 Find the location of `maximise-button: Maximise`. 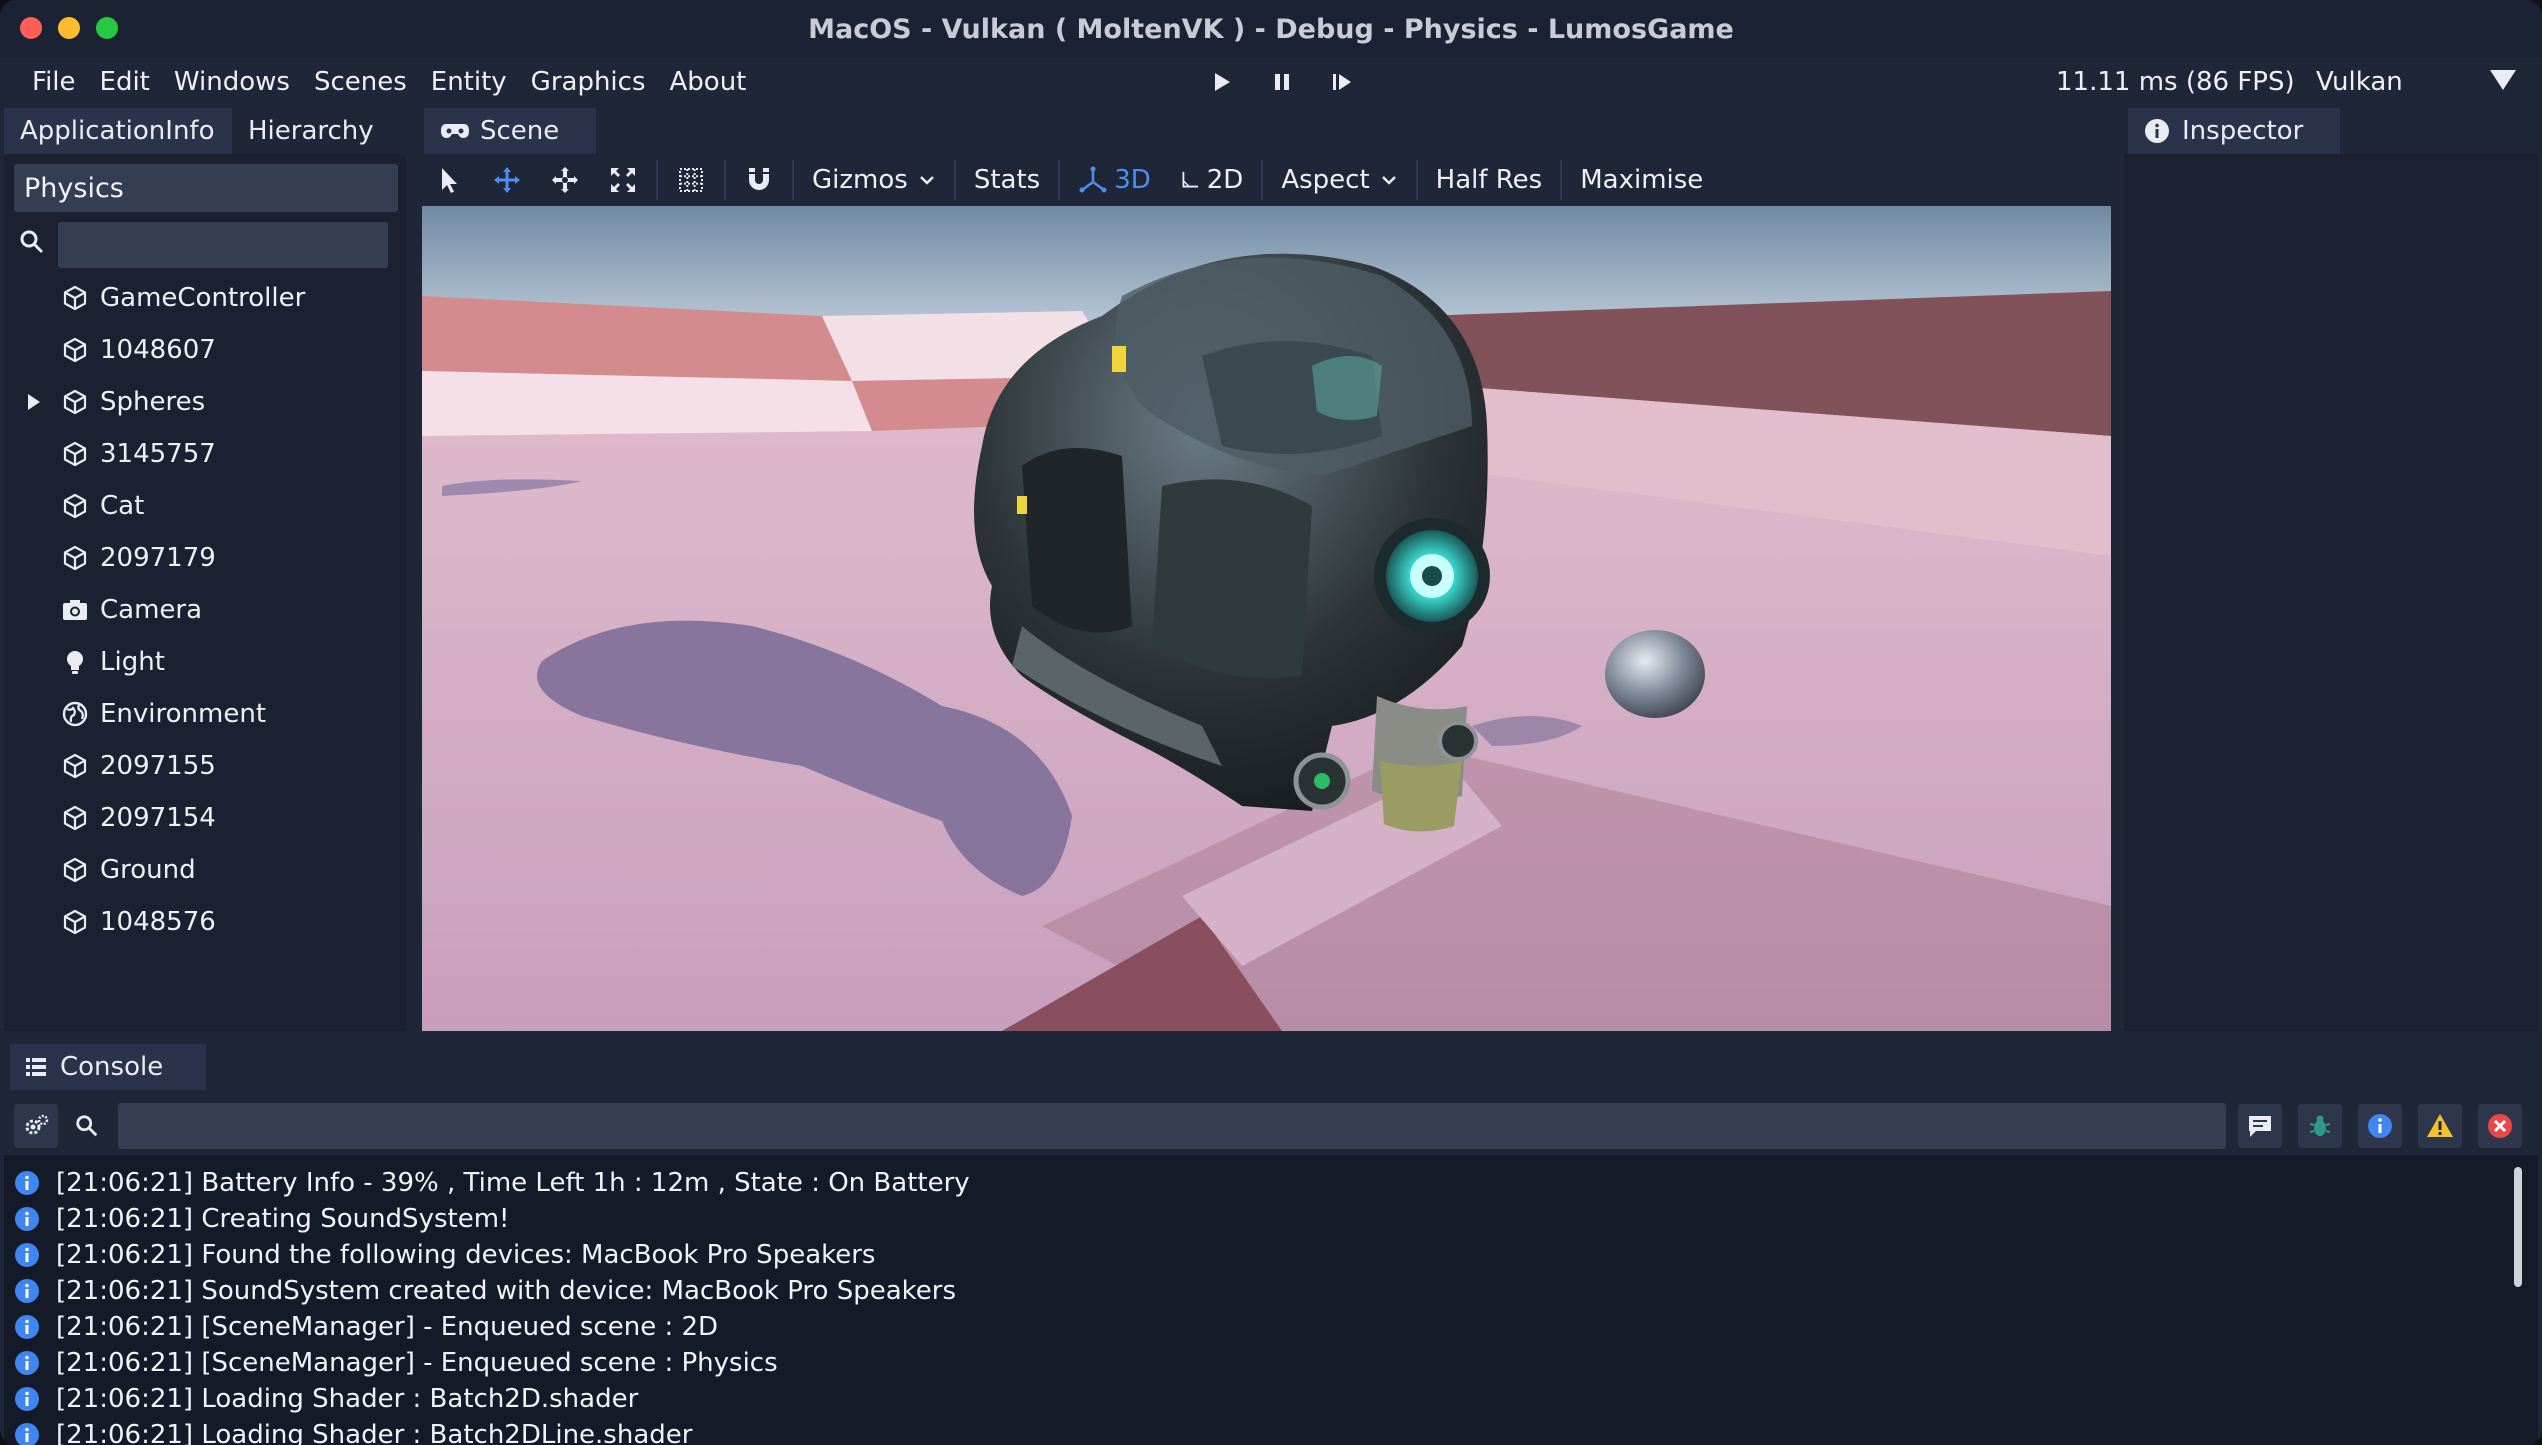

maximise-button: Maximise is located at coordinates (1641, 180).